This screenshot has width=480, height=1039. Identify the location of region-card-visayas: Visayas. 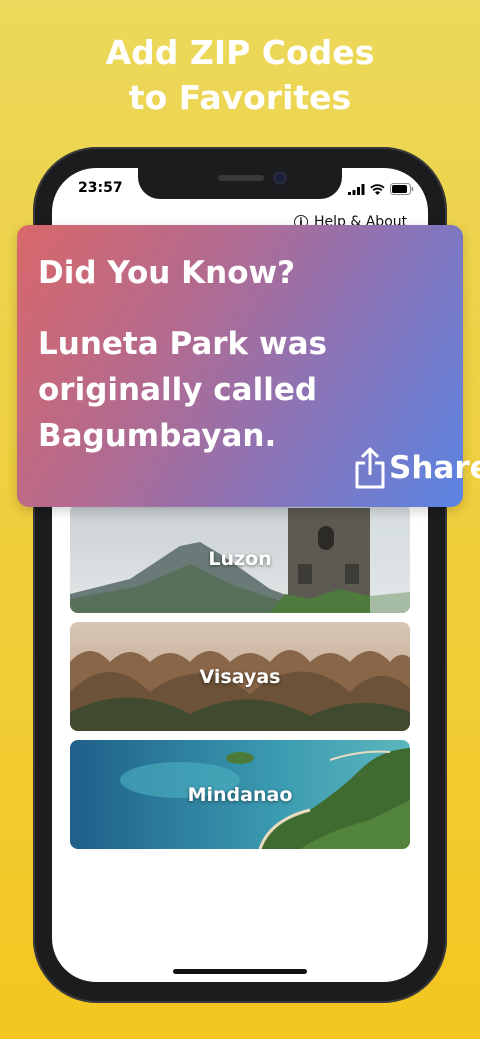
(240, 676).